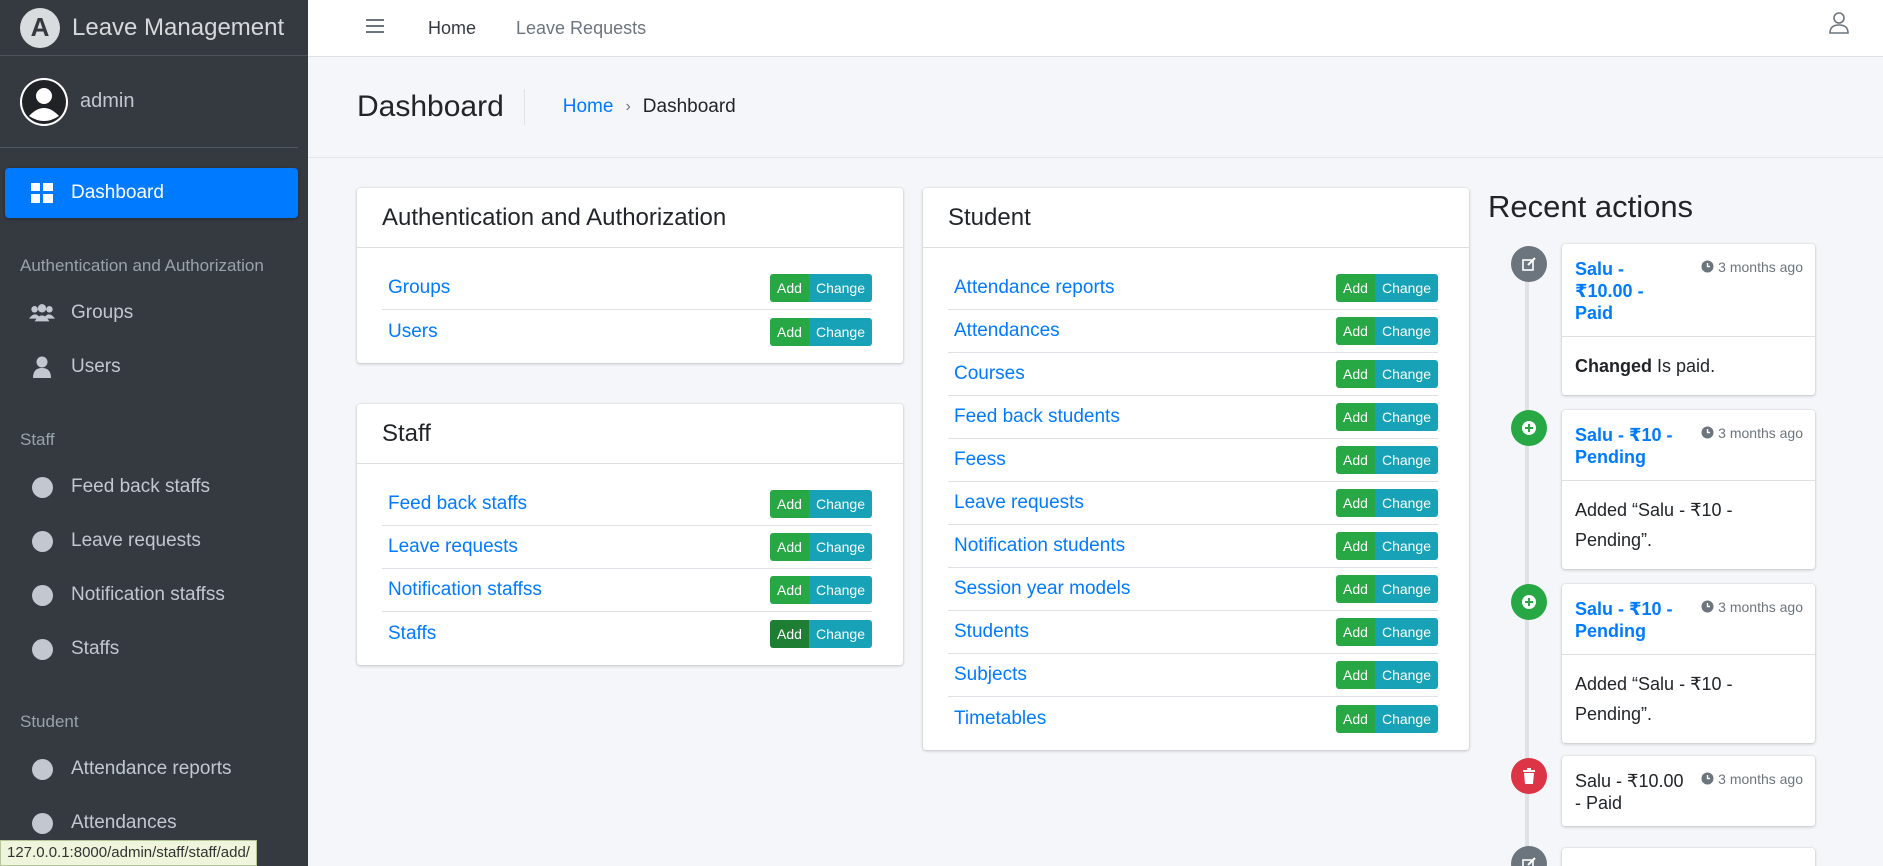  Describe the element at coordinates (1007, 331) in the screenshot. I see `model-link-attendances: Attendances` at that location.